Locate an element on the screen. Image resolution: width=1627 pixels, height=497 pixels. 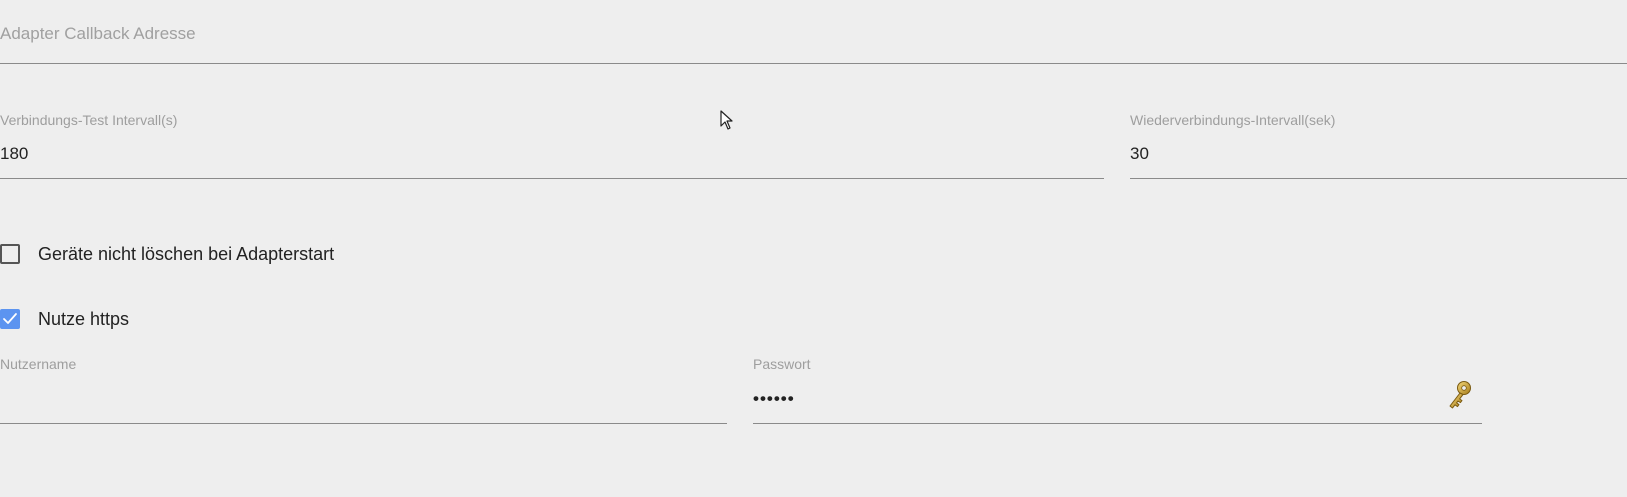
username-field: Nutzername is located at coordinates (363, 391).